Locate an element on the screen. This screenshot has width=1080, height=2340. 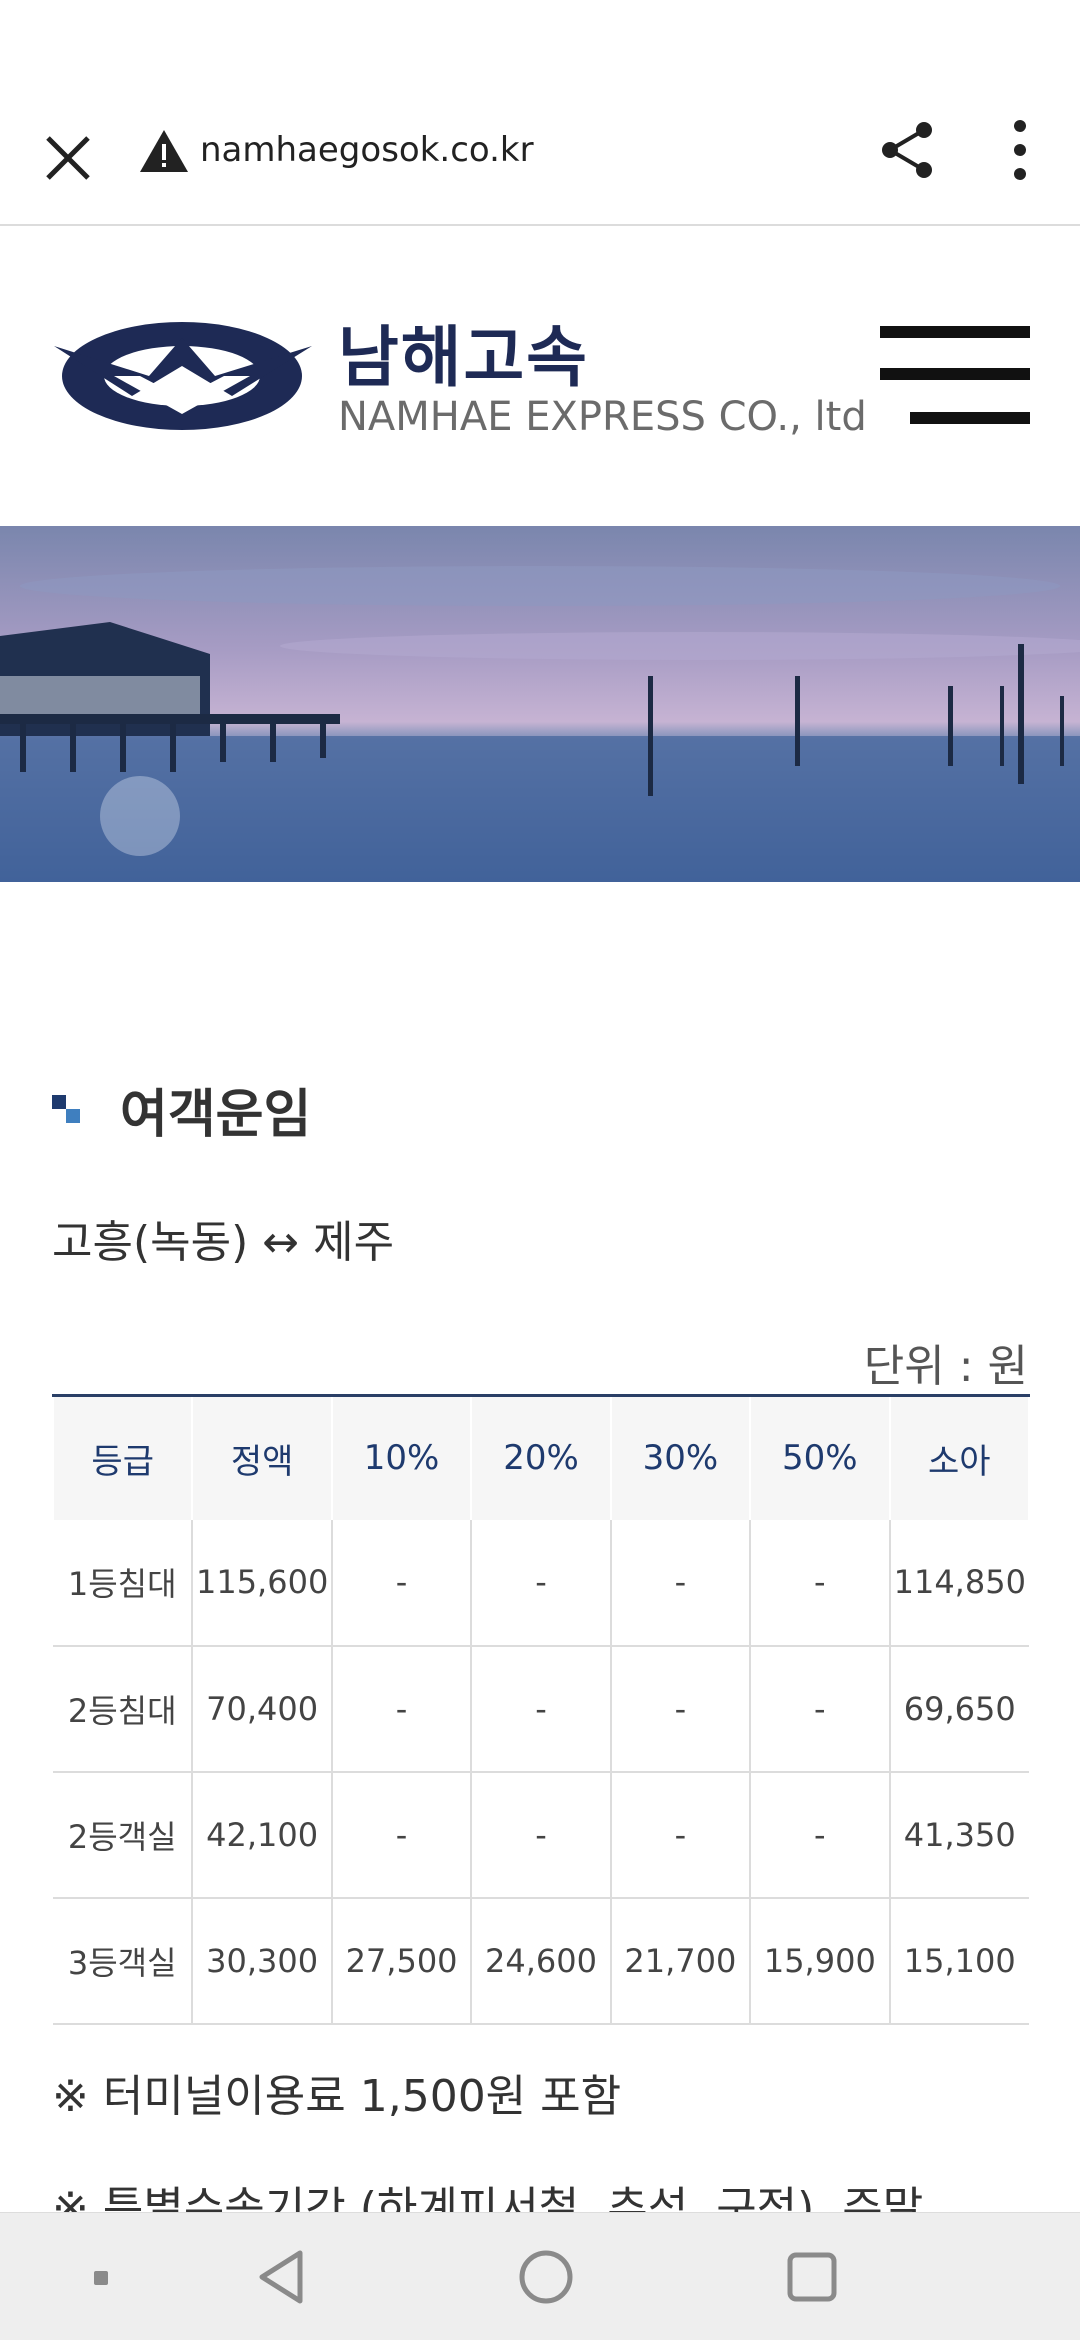
url-domain: namhaegosok.co.kr is located at coordinates (367, 150).